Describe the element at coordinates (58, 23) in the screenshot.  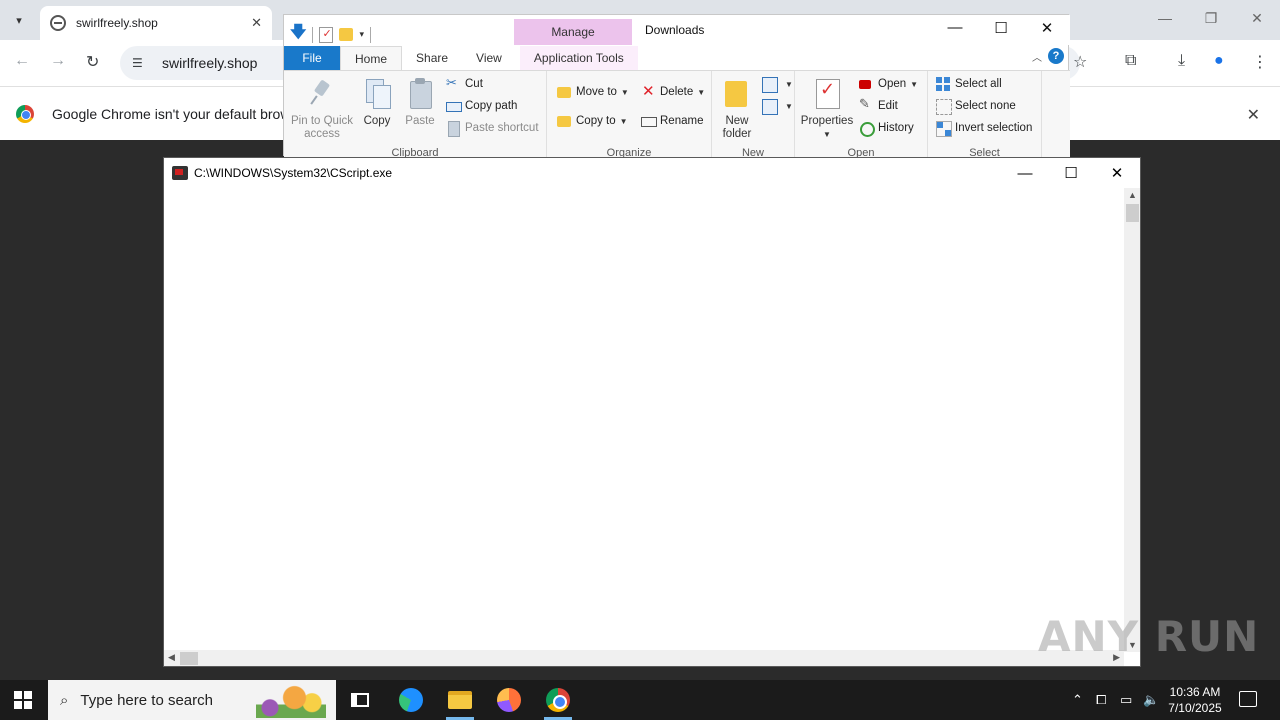
I see `globe-icon` at that location.